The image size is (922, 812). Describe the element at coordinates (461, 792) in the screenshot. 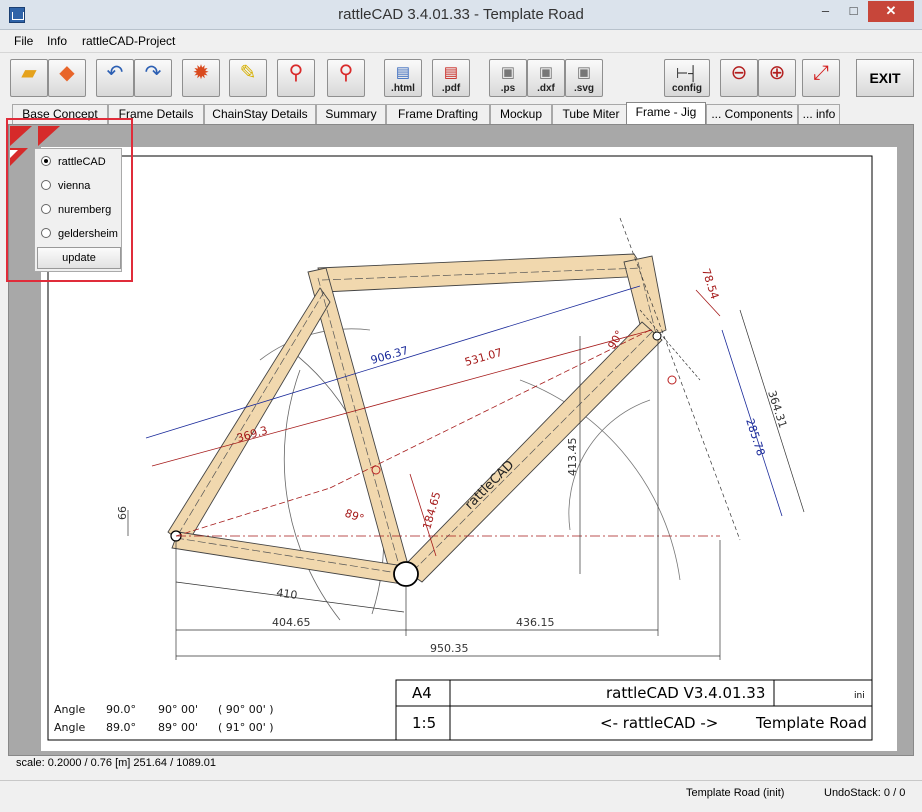

I see `status-bar: Template Road (init) UndoStack: 0 / 0` at that location.